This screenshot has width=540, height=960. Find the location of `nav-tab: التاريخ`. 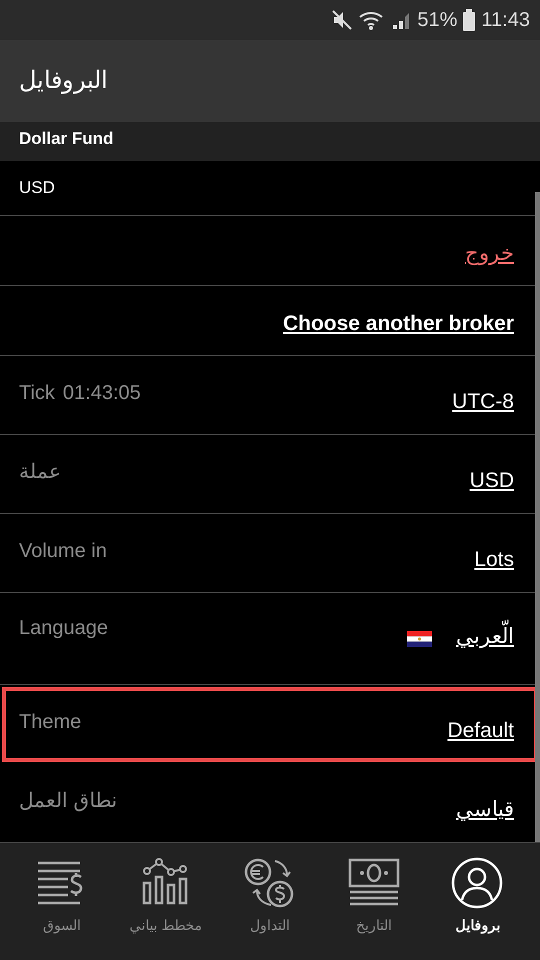

nav-tab: التاريخ is located at coordinates (374, 896).